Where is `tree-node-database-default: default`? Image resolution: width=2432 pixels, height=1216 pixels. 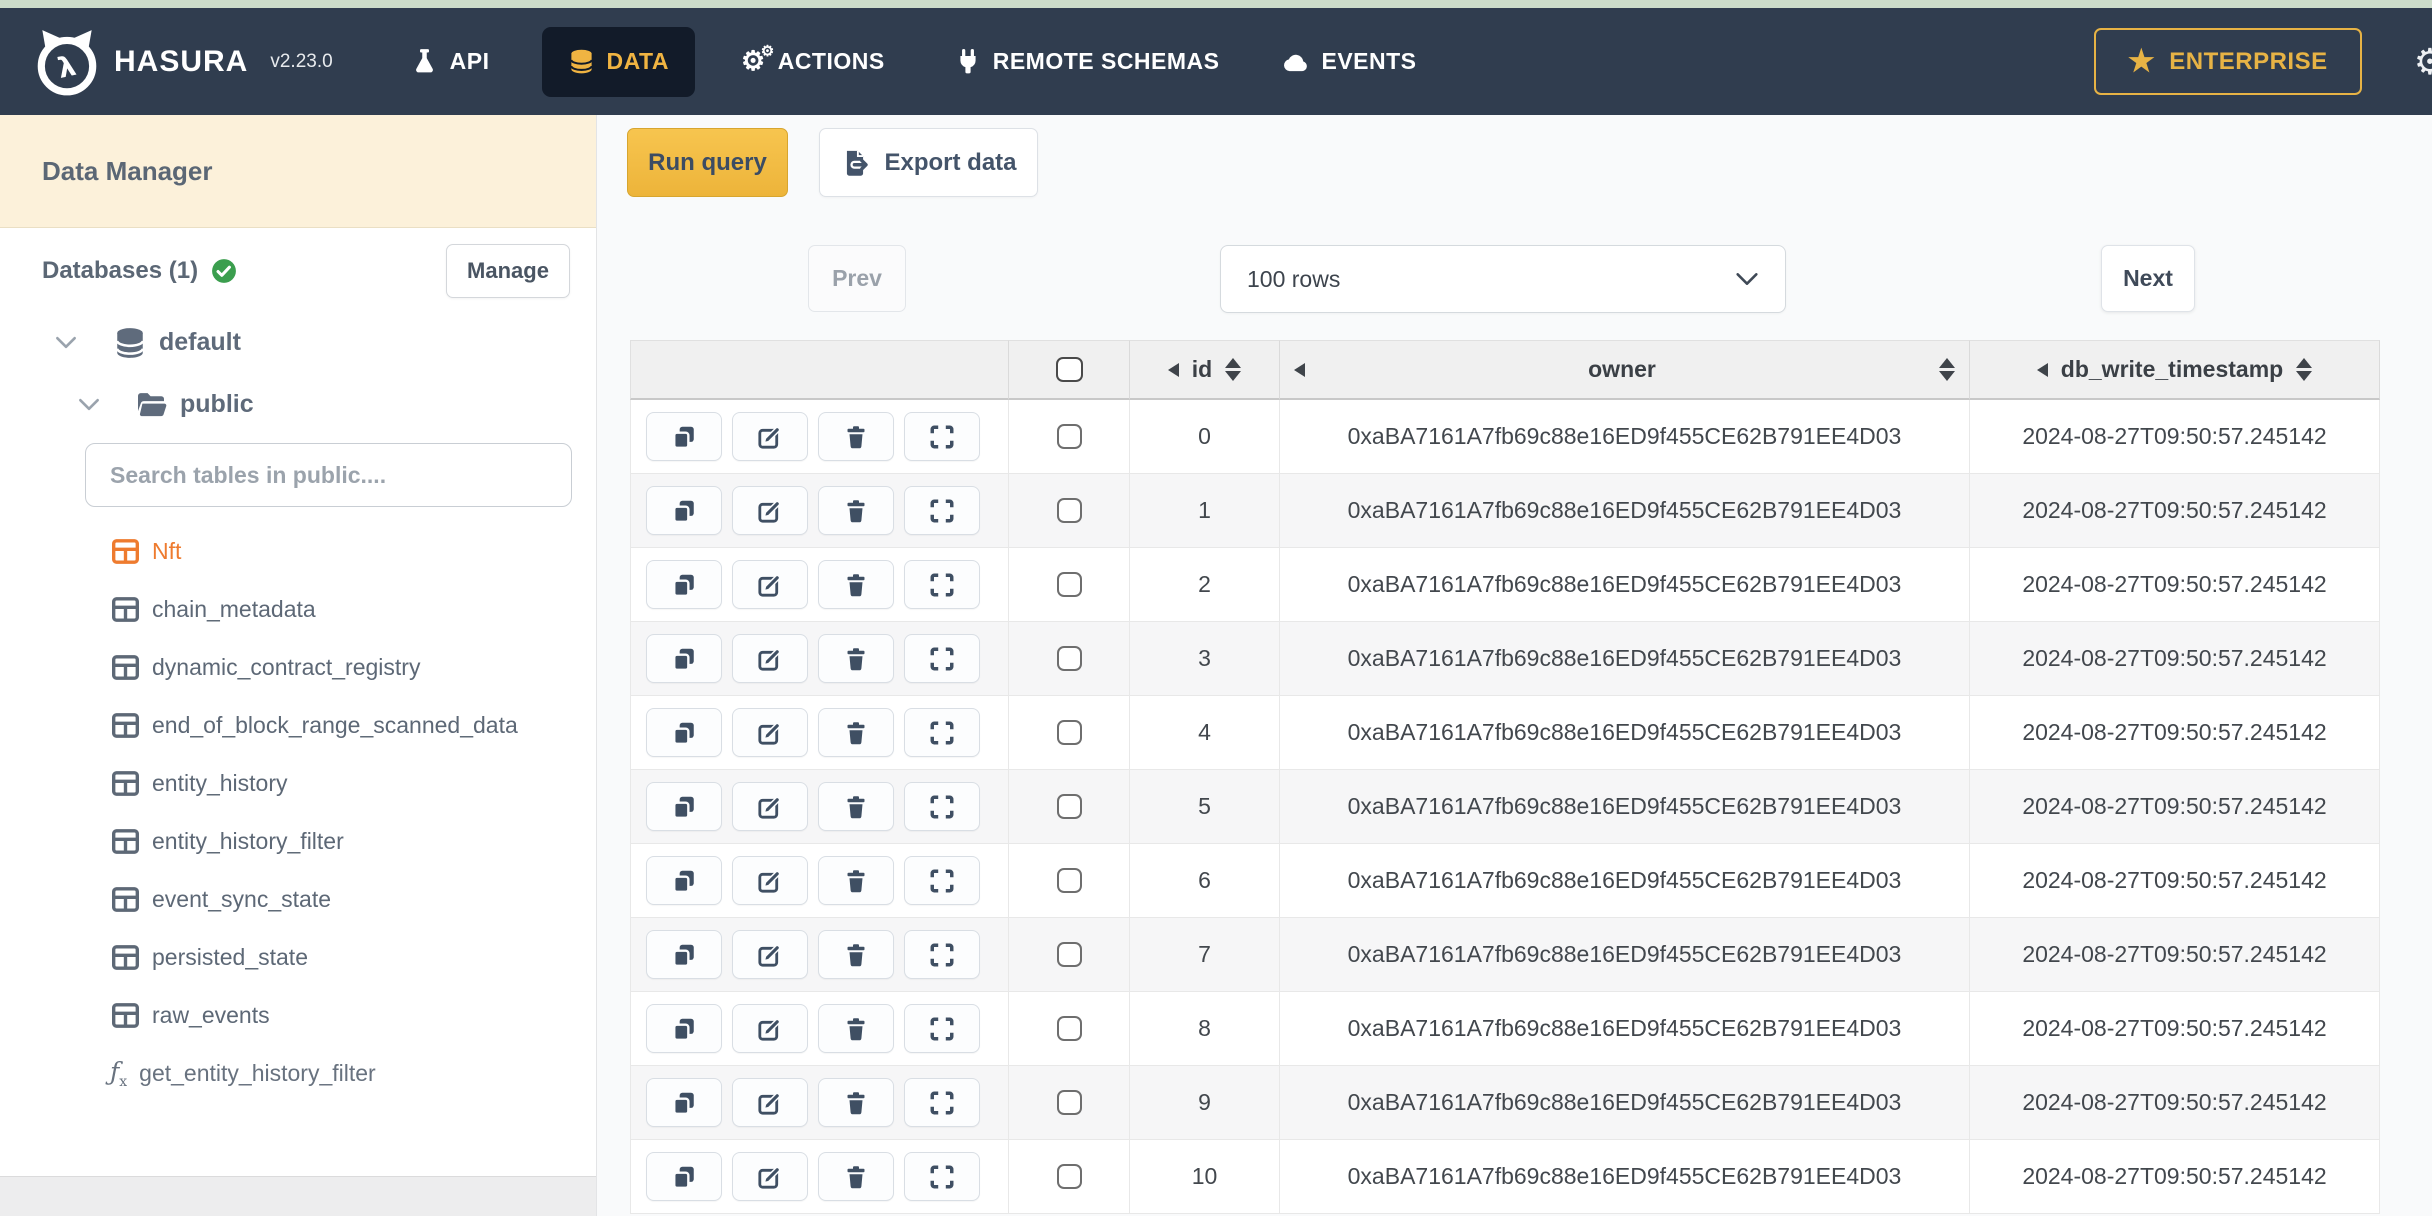
tree-node-database-default: default is located at coordinates (298, 342).